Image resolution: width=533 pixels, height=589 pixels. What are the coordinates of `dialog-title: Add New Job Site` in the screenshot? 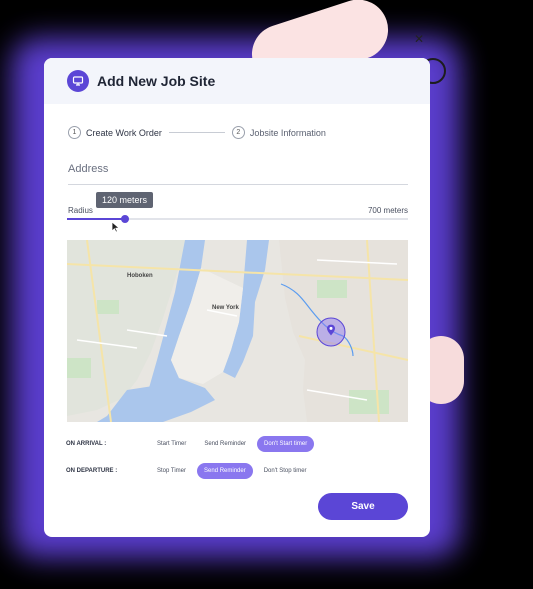 It's located at (156, 81).